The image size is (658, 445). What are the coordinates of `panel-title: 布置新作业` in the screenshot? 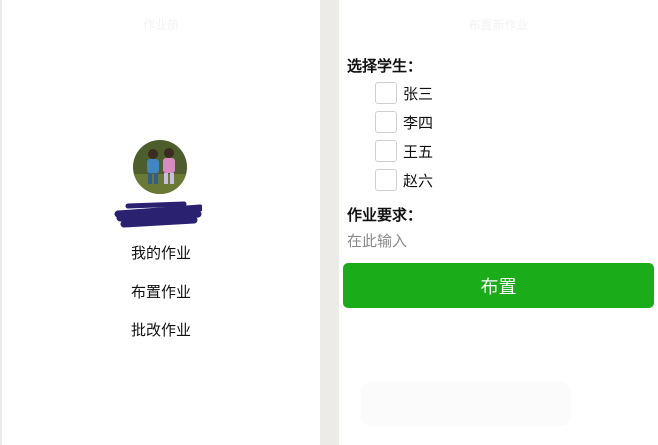 It's located at (498, 25).